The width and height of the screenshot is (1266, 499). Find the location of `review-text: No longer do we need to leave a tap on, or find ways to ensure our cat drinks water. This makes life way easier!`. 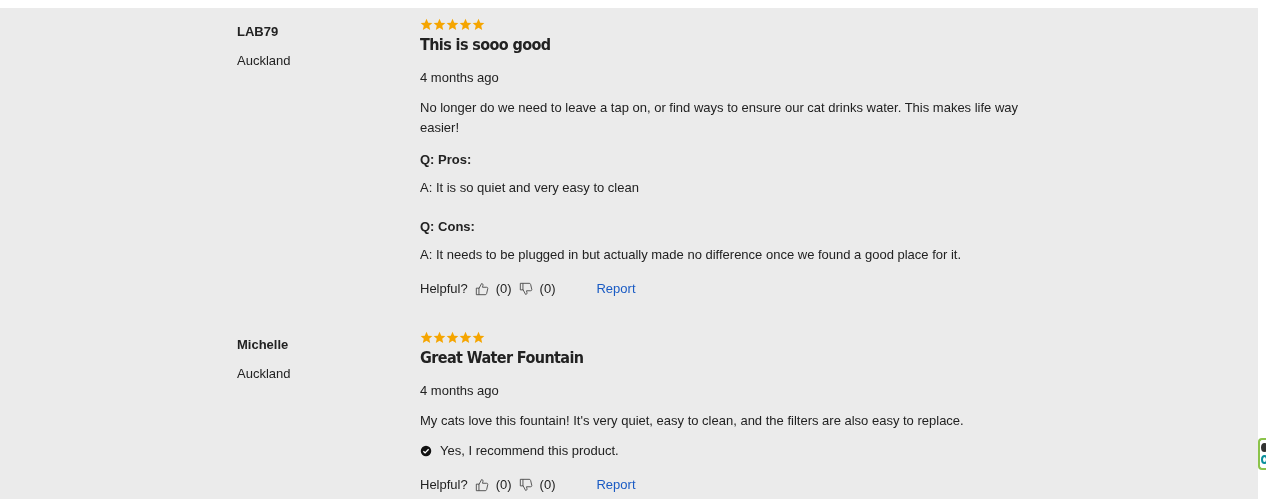

review-text: No longer do we need to leave a tap on, or find ways to ensure our cat drinks water. This makes life way easier! is located at coordinates (720, 118).